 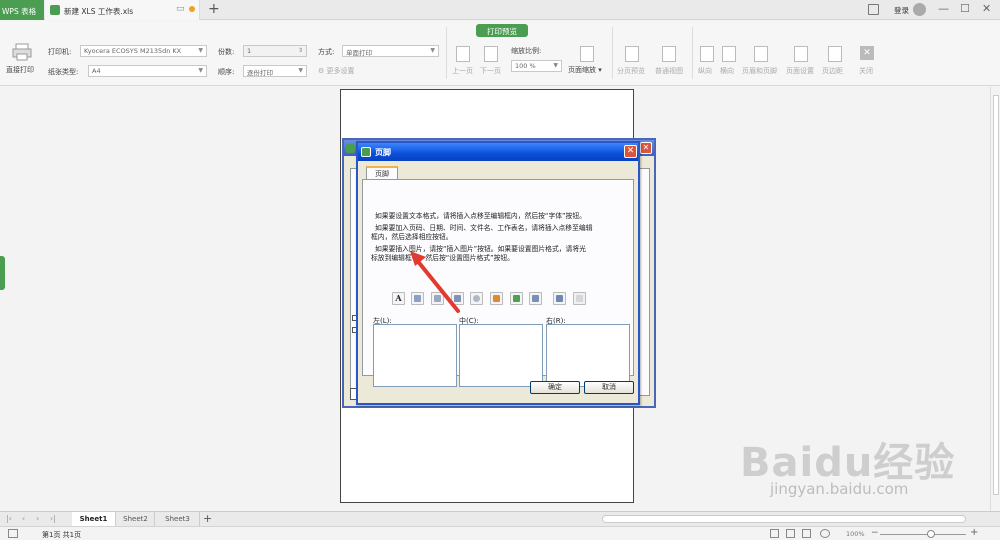 What do you see at coordinates (491, 54) in the screenshot?
I see `next-page-icon` at bounding box center [491, 54].